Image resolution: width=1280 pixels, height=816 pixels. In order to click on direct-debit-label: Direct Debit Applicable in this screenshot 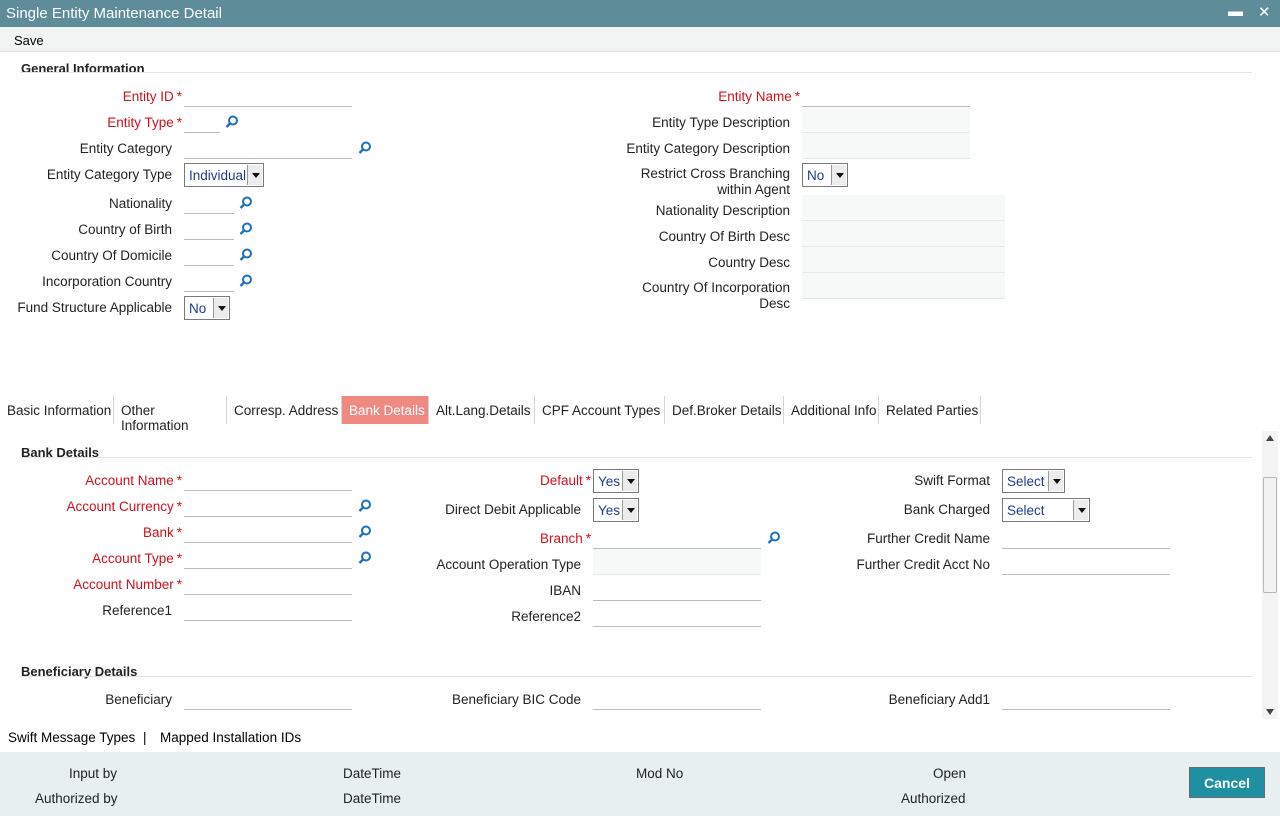, I will do `click(513, 509)`.